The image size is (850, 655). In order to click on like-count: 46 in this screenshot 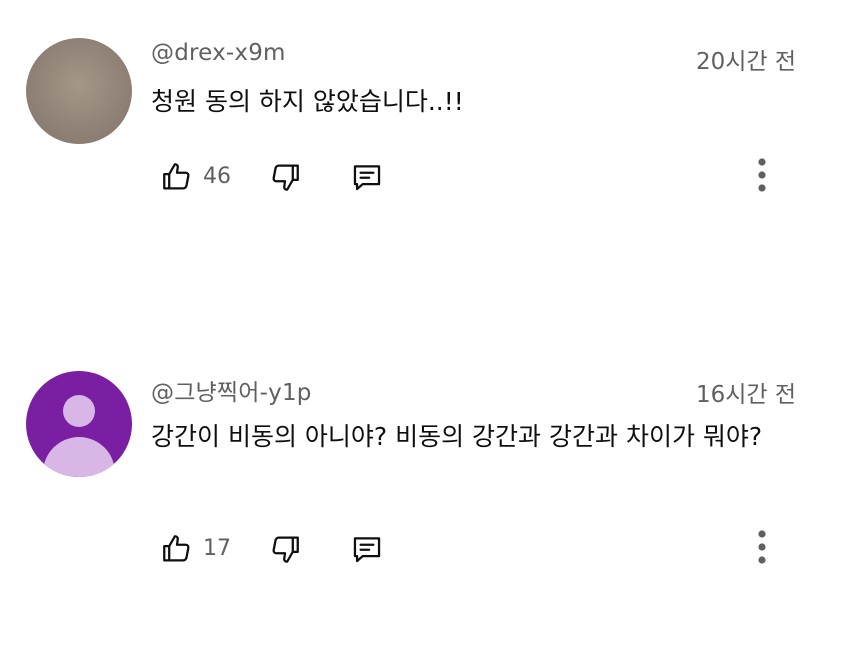, I will do `click(217, 176)`.